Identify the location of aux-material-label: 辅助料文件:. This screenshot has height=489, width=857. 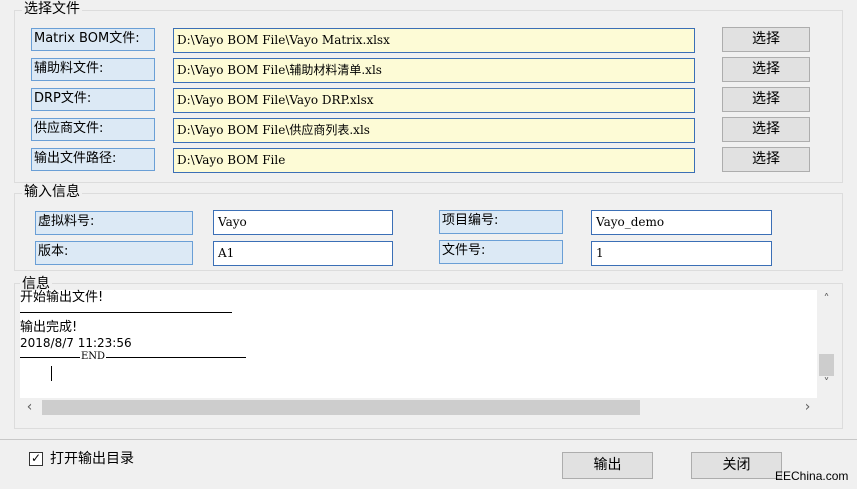
(93, 69).